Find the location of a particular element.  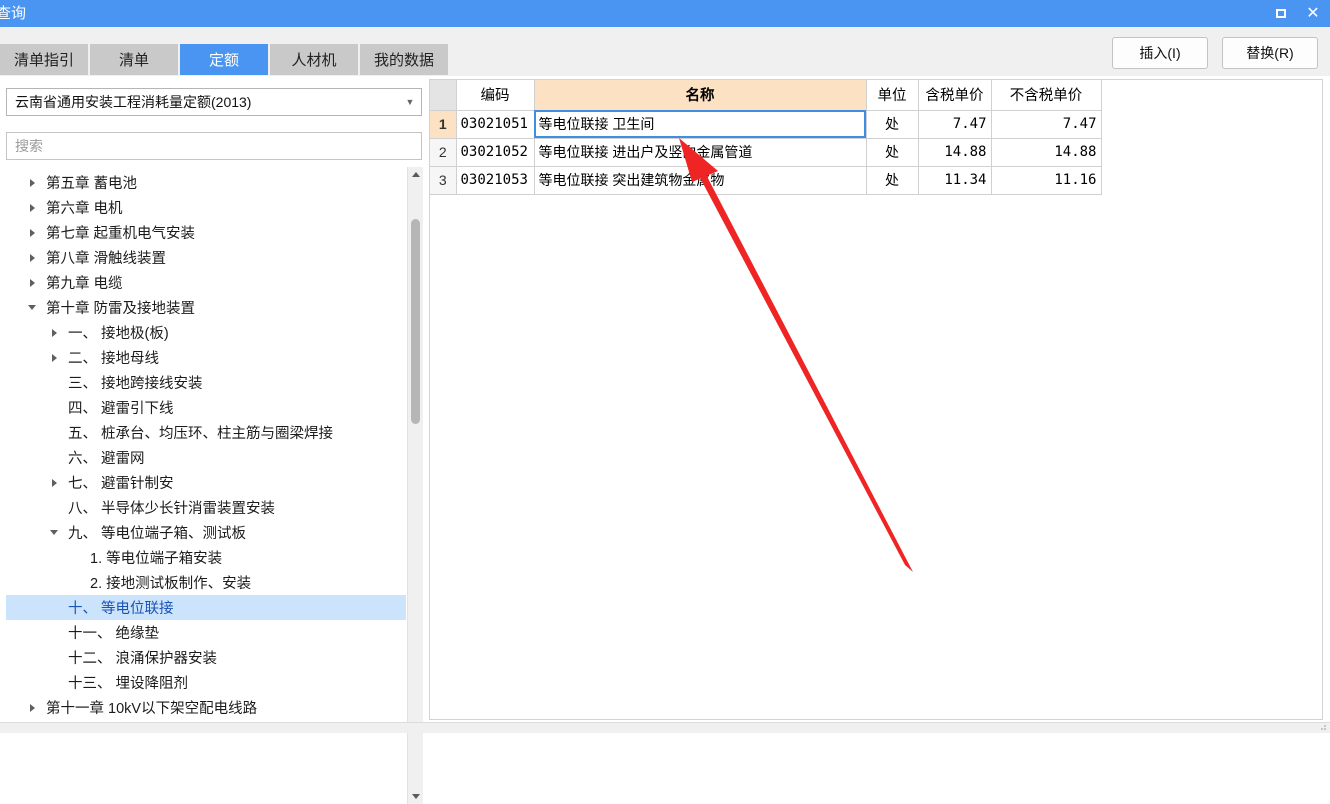

tab-my-data: 我的数据 is located at coordinates (404, 59).